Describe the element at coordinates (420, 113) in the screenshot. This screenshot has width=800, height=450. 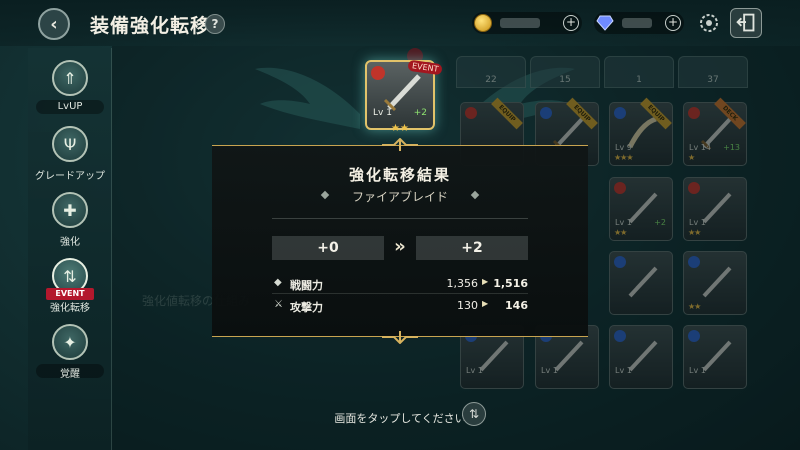
I see `item-plus: +2` at that location.